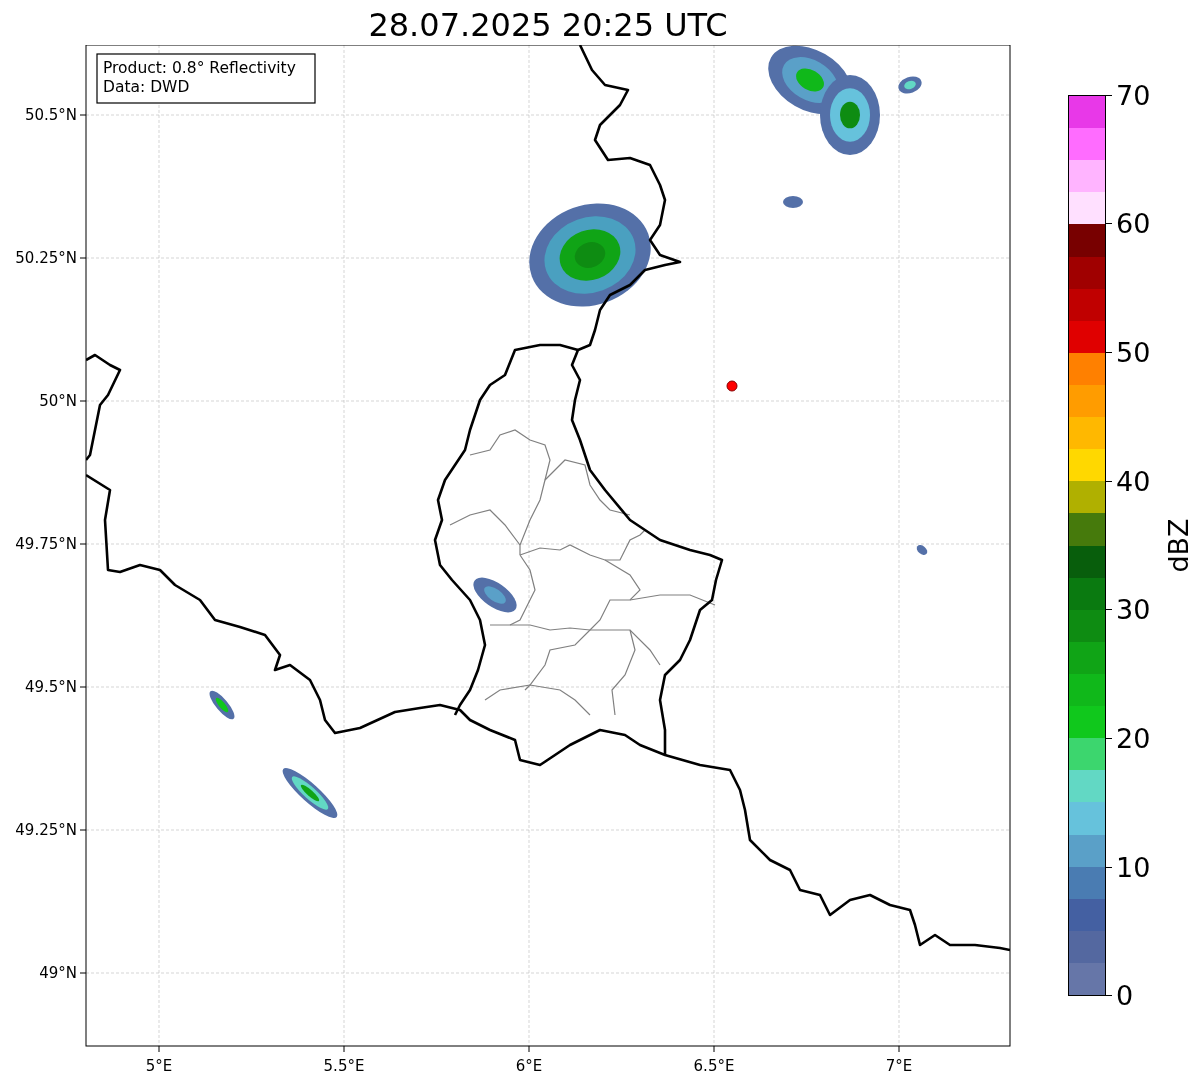 This screenshot has width=1202, height=1081. I want to click on latitude-label: 49.25°N, so click(46, 830).